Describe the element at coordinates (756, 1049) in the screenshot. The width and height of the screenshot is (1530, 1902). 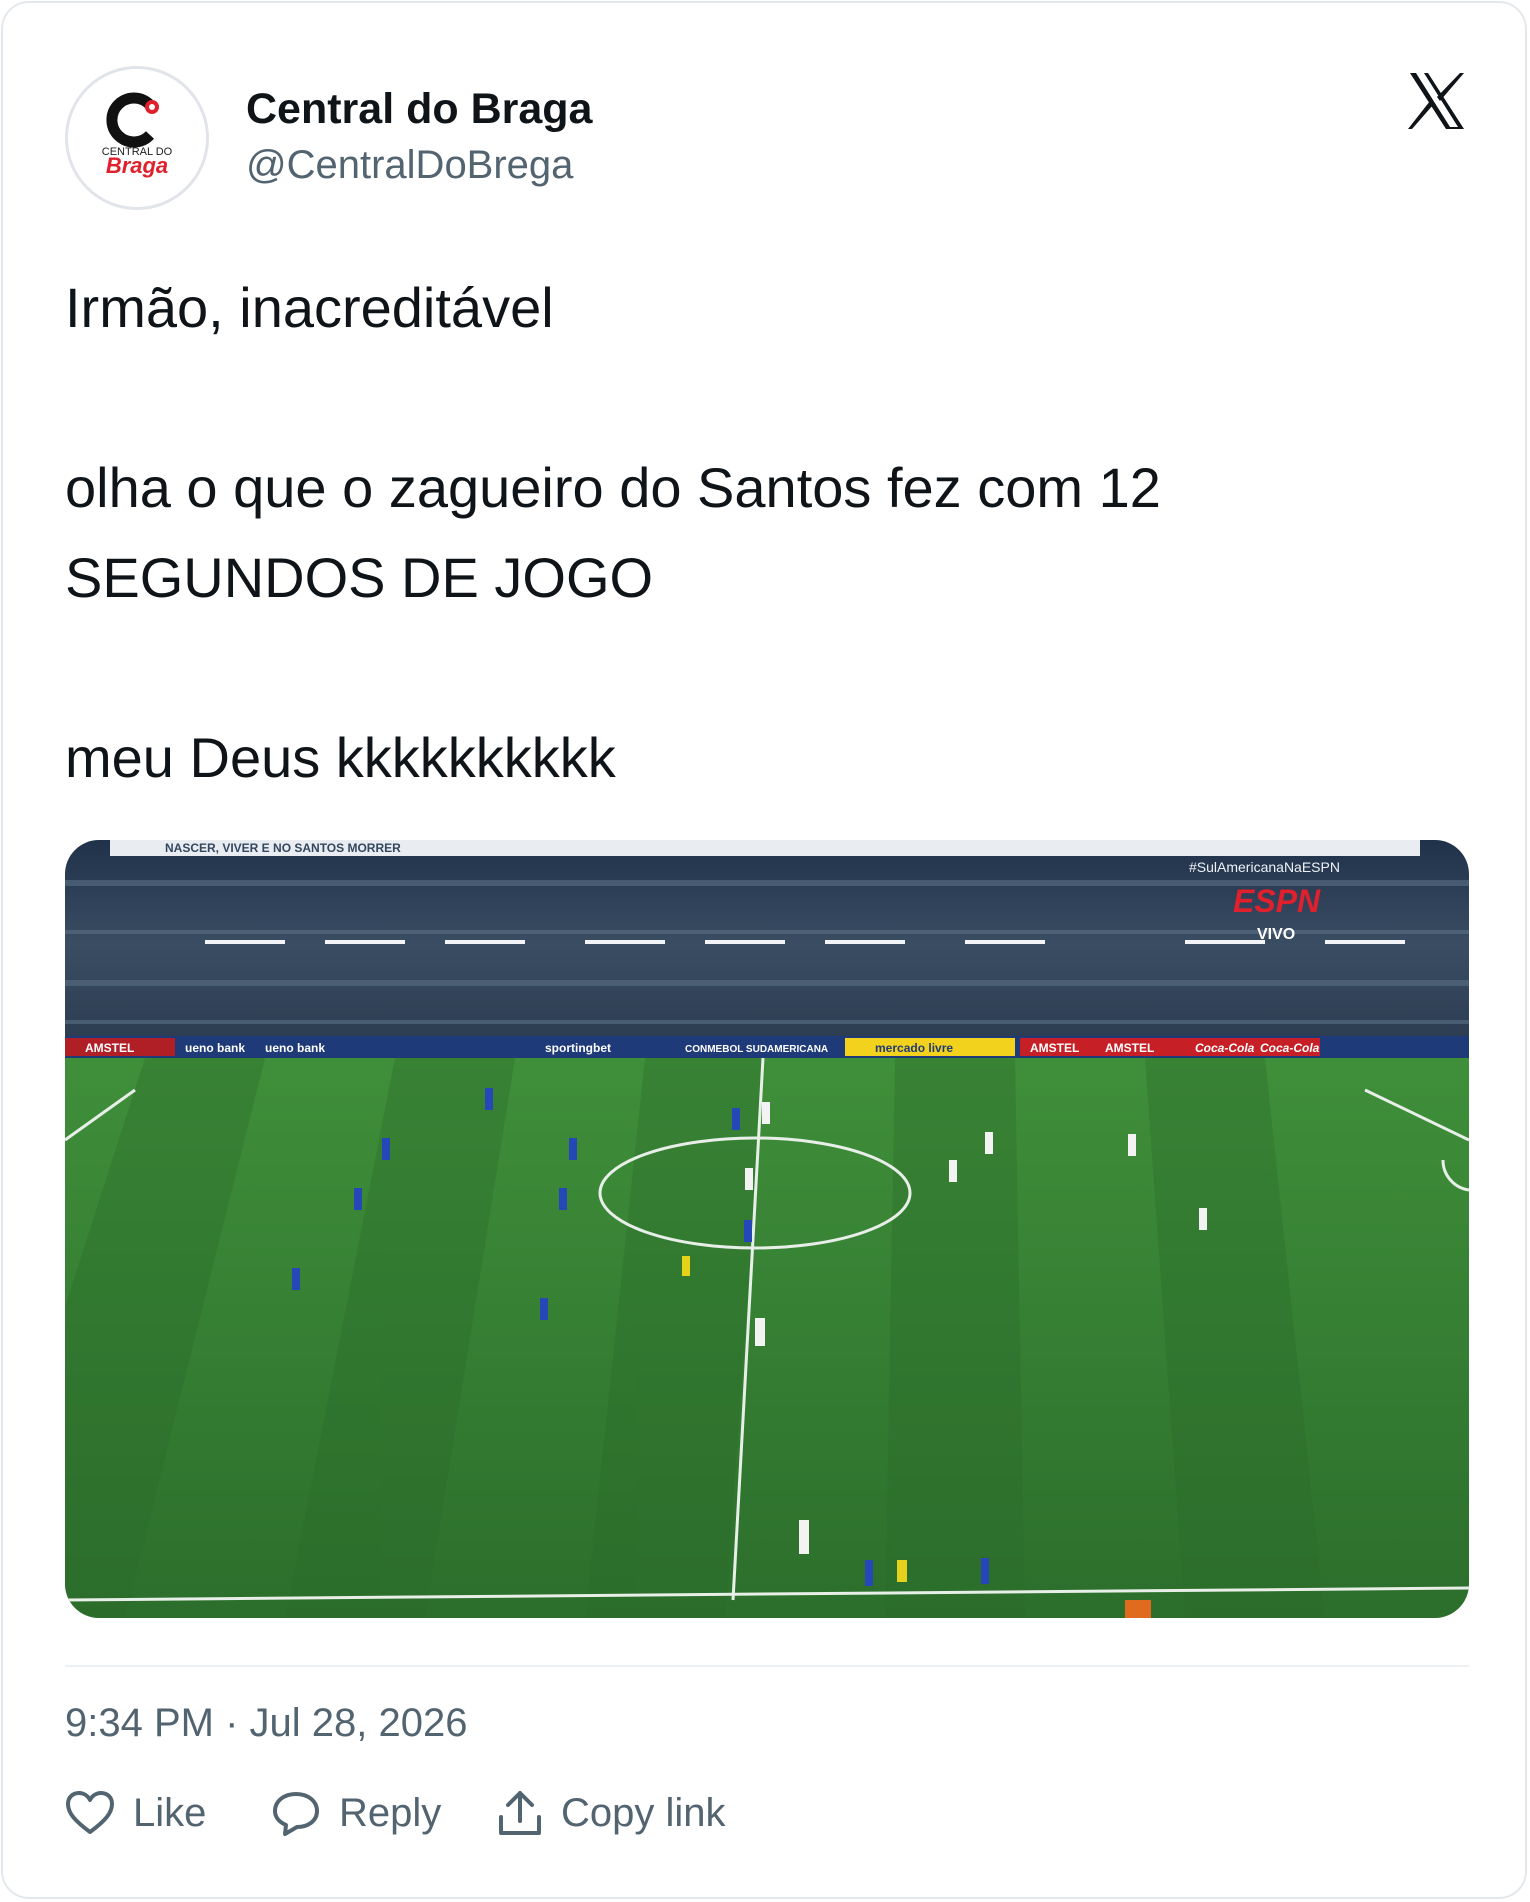
I see `ad-board-5: CONMEBOL SUDAMERICANA` at that location.